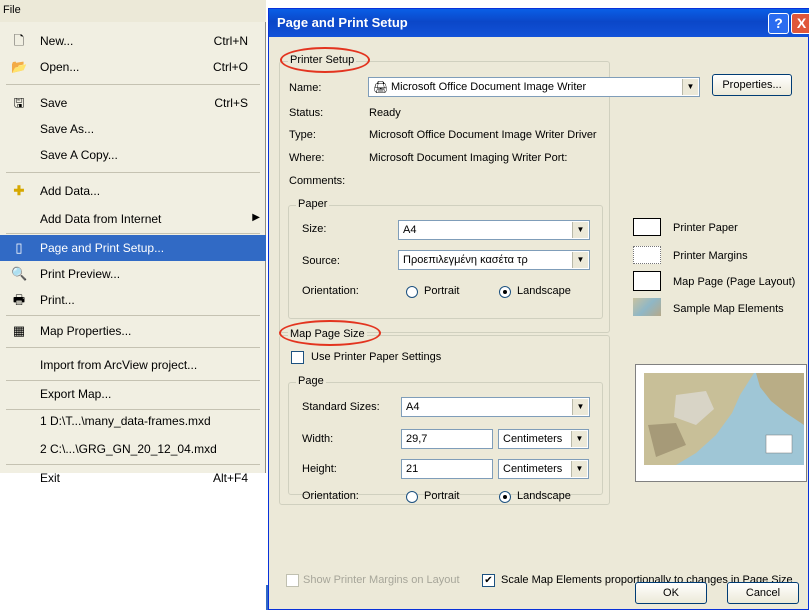 The height and width of the screenshot is (610, 809). I want to click on save-icon: 🖫, so click(19, 102).